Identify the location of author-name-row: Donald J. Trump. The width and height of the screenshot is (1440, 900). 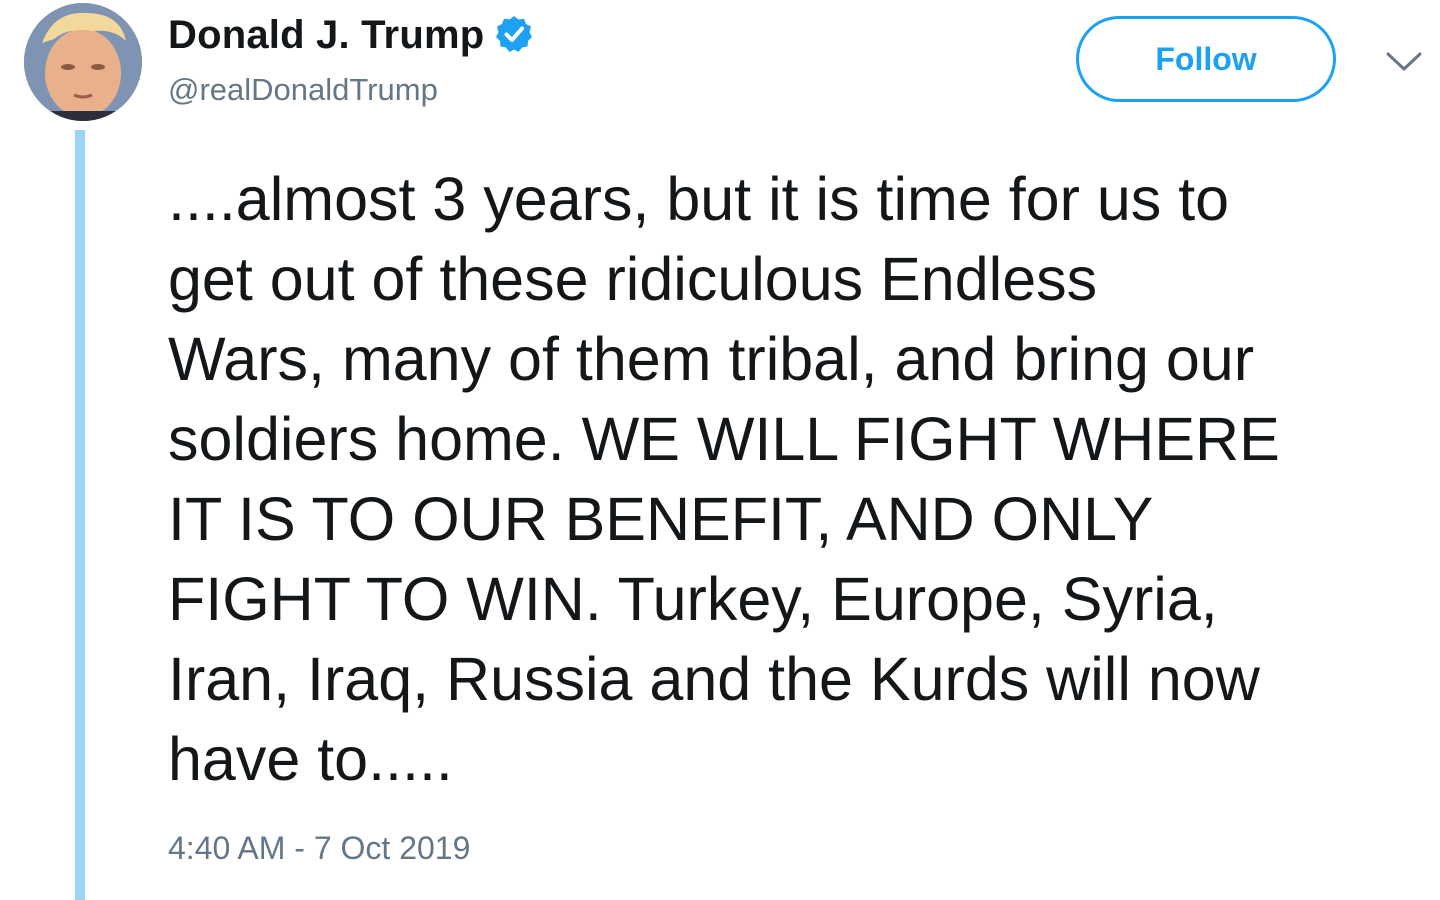
(351, 35).